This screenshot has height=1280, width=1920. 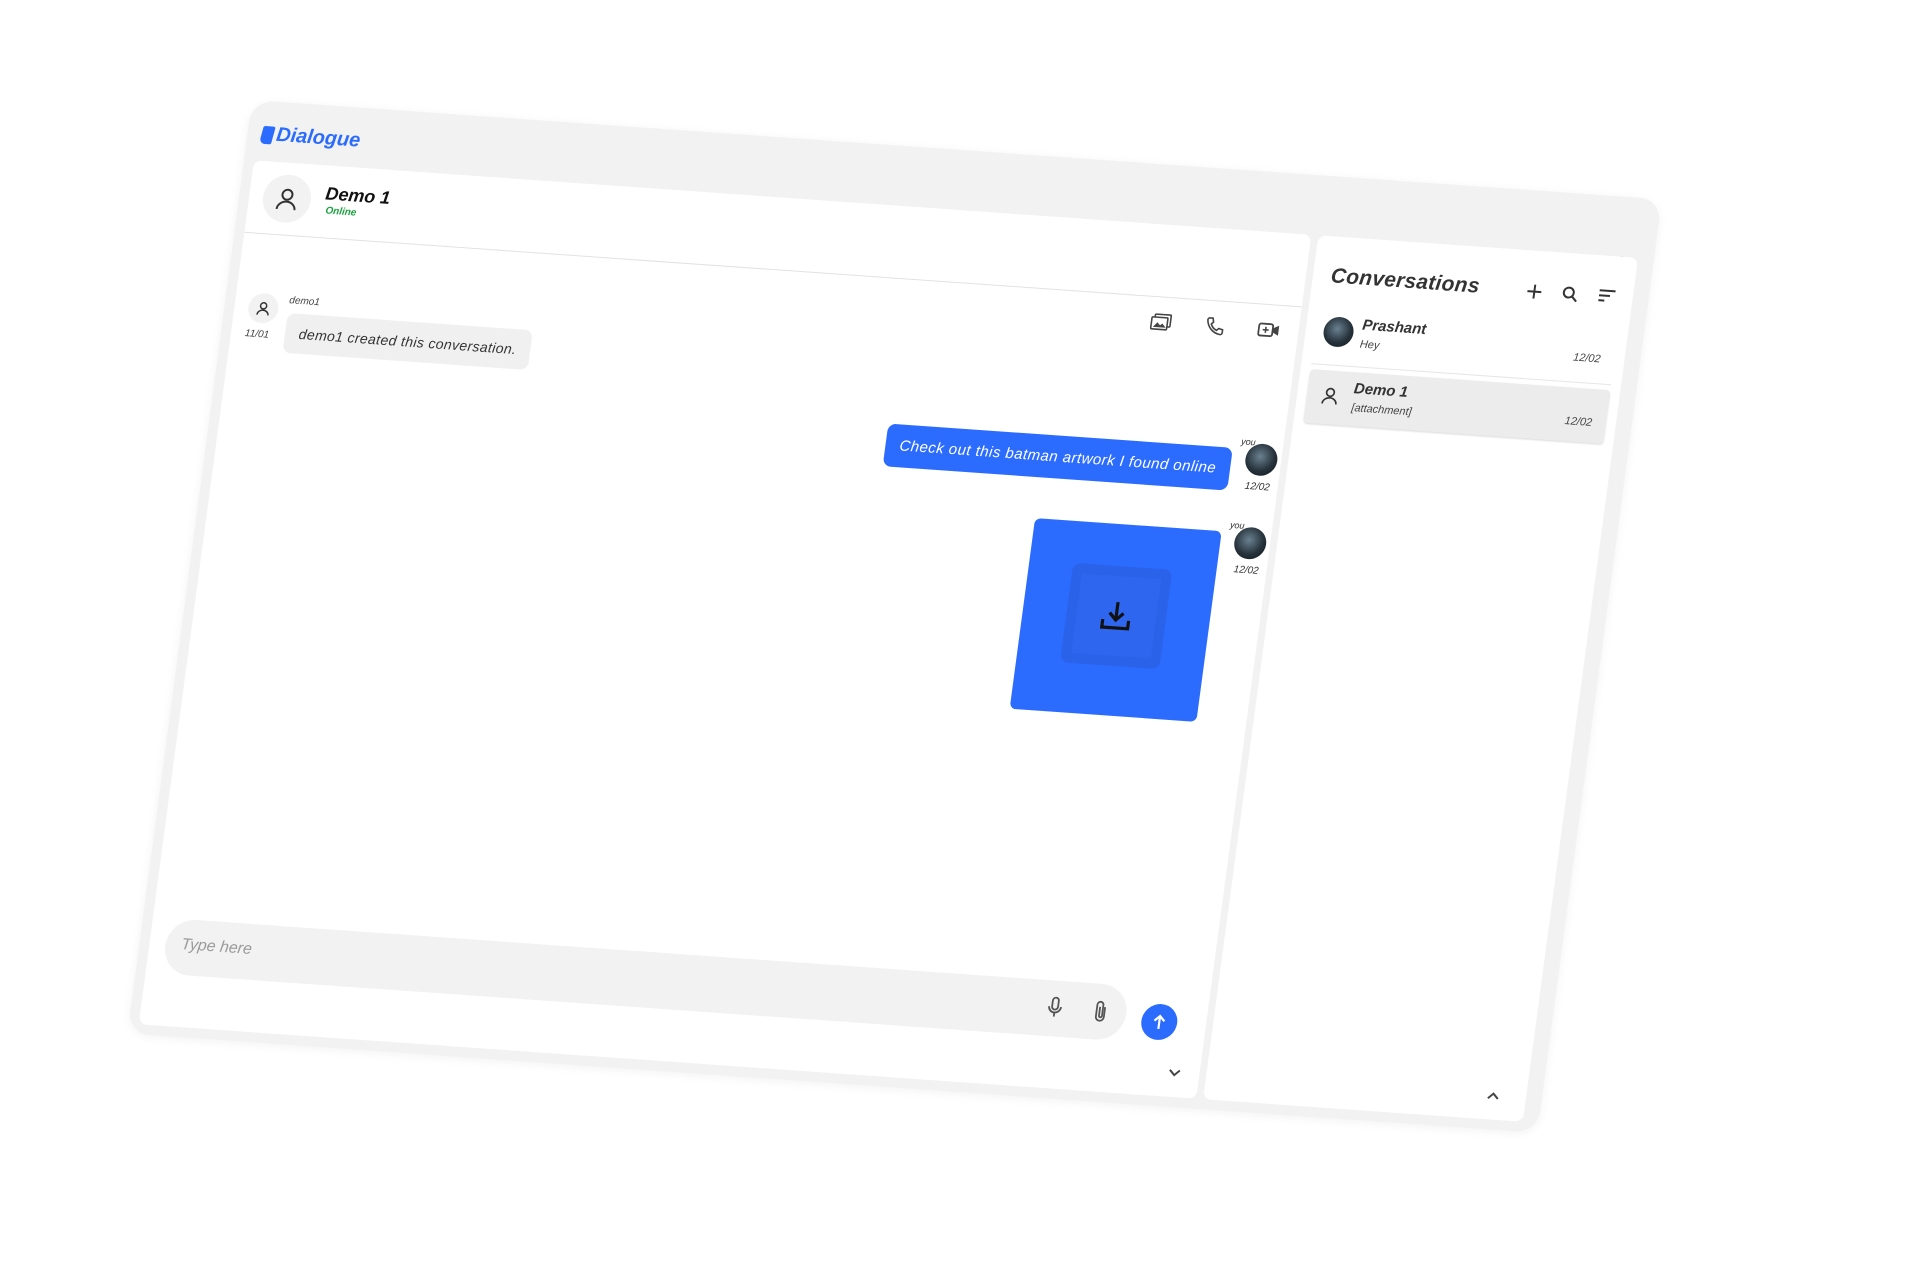 What do you see at coordinates (304, 302) in the screenshot?
I see `sender-name: demo1` at bounding box center [304, 302].